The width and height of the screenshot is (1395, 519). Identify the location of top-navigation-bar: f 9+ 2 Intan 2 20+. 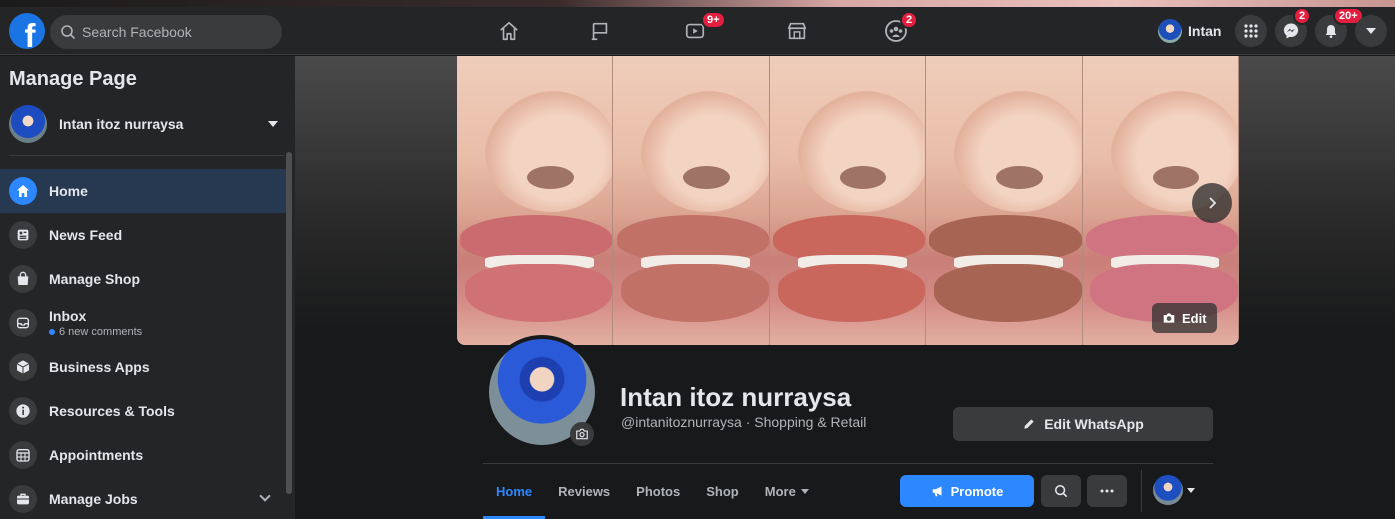
(697, 31).